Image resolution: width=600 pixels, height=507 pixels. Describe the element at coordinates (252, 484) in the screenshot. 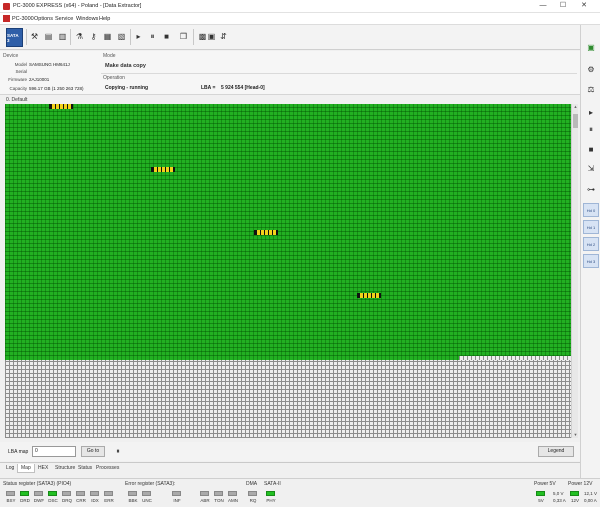

I see `dma-title: DMA` at that location.